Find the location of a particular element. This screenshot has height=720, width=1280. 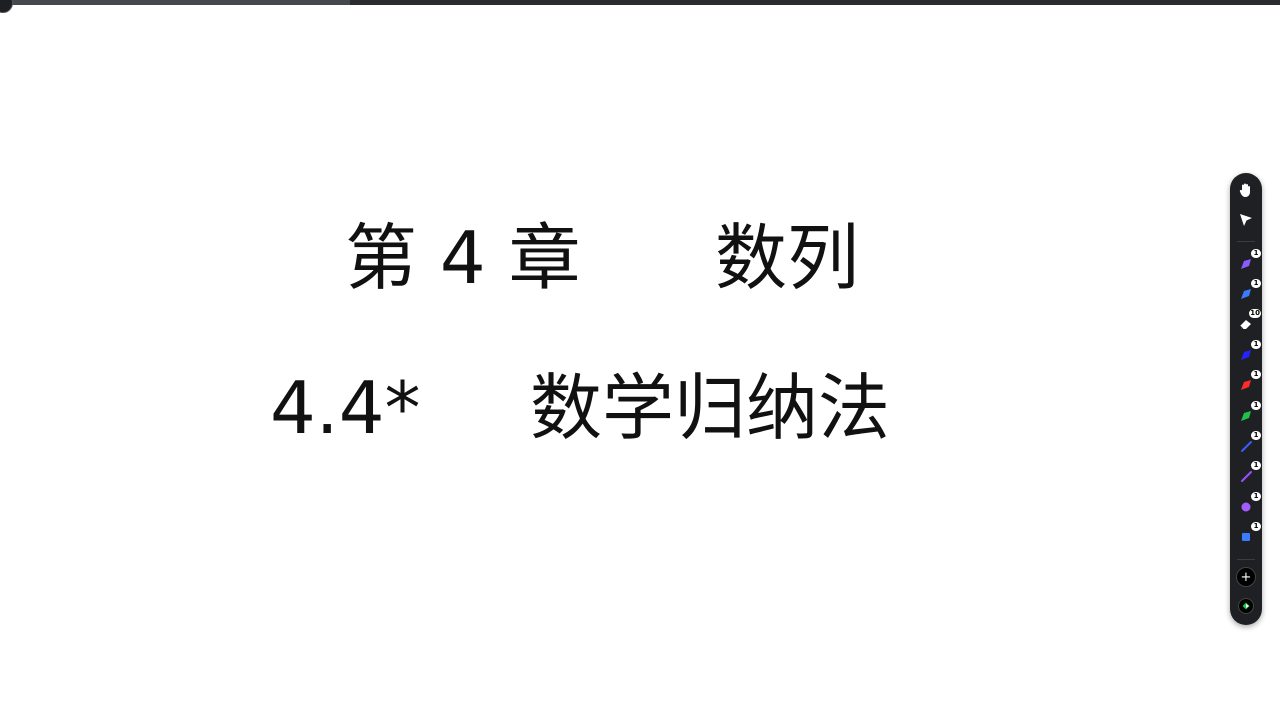

pen-darkblue-button: 1 is located at coordinates (1247, 353).